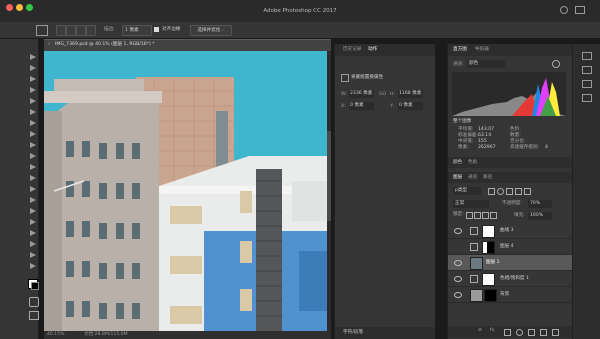 This screenshot has height=339, width=600. What do you see at coordinates (33, 200) in the screenshot?
I see `dodge-tool-icon` at bounding box center [33, 200].